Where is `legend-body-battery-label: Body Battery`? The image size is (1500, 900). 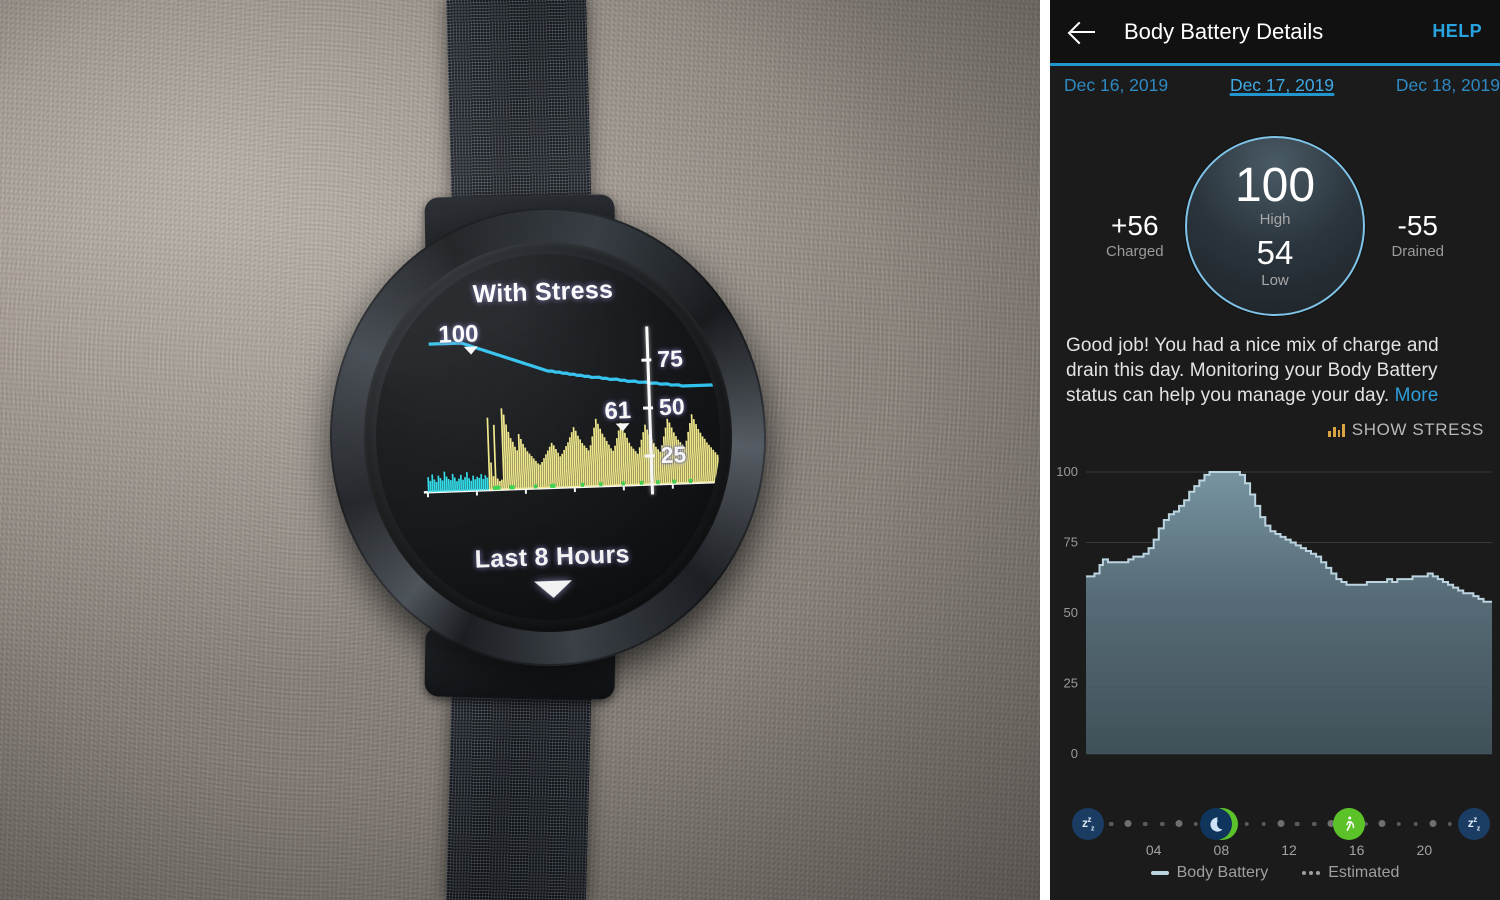 legend-body-battery-label: Body Battery is located at coordinates (1222, 872).